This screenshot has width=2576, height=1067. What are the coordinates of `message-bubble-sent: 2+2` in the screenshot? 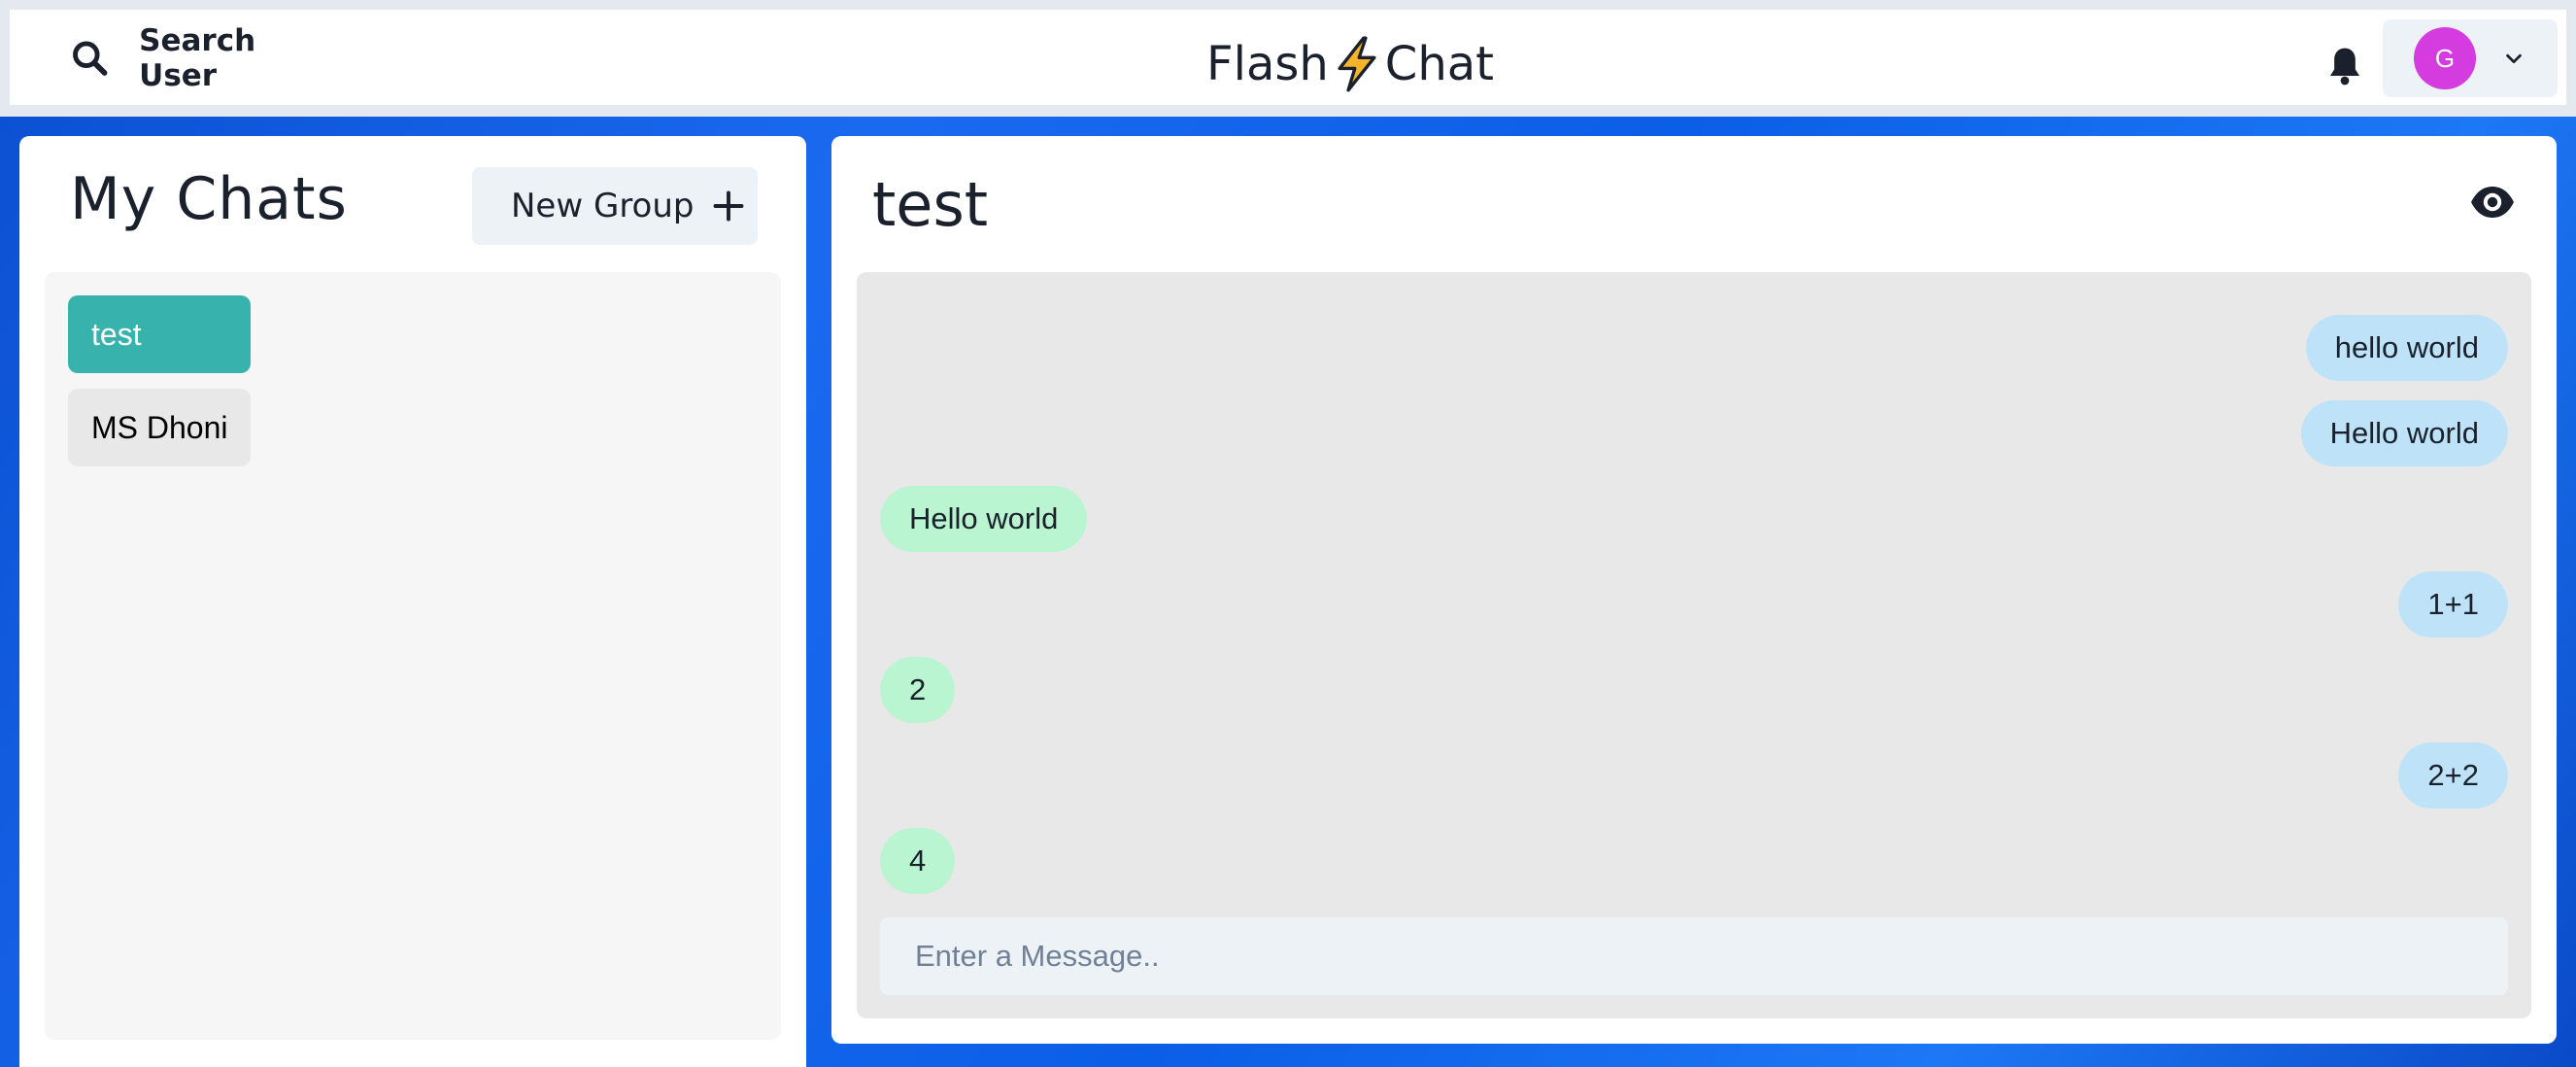 It's located at (2453, 775).